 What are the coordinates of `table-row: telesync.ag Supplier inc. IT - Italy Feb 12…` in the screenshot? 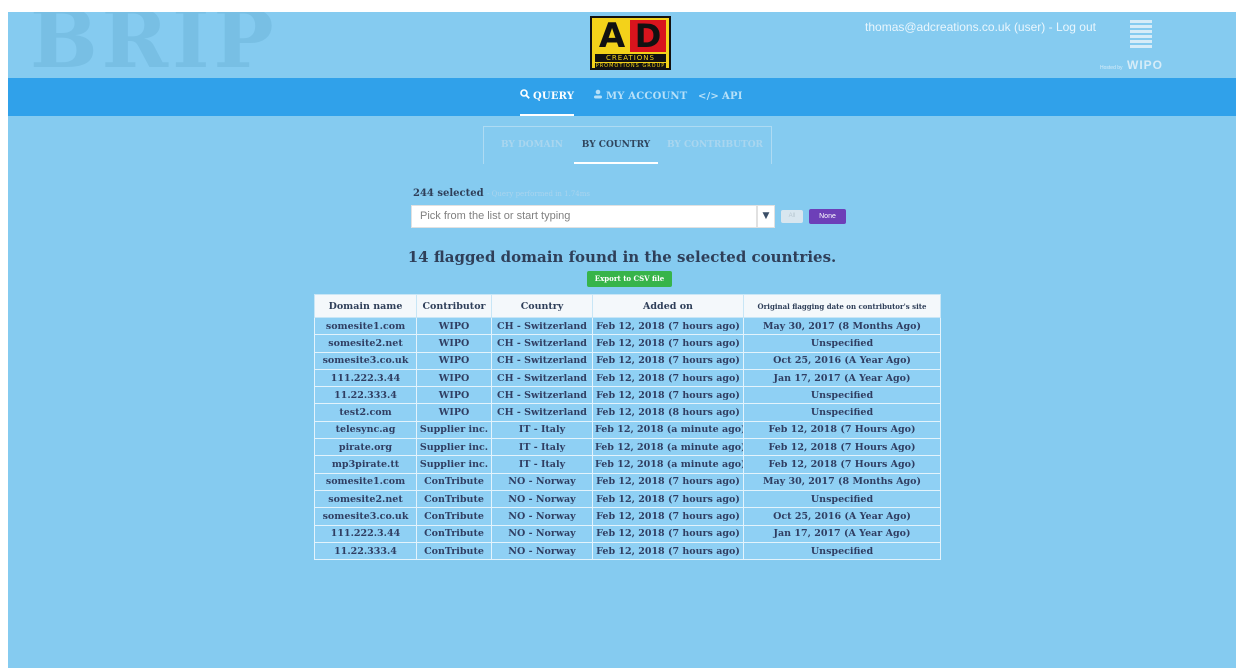 It's located at (627, 430).